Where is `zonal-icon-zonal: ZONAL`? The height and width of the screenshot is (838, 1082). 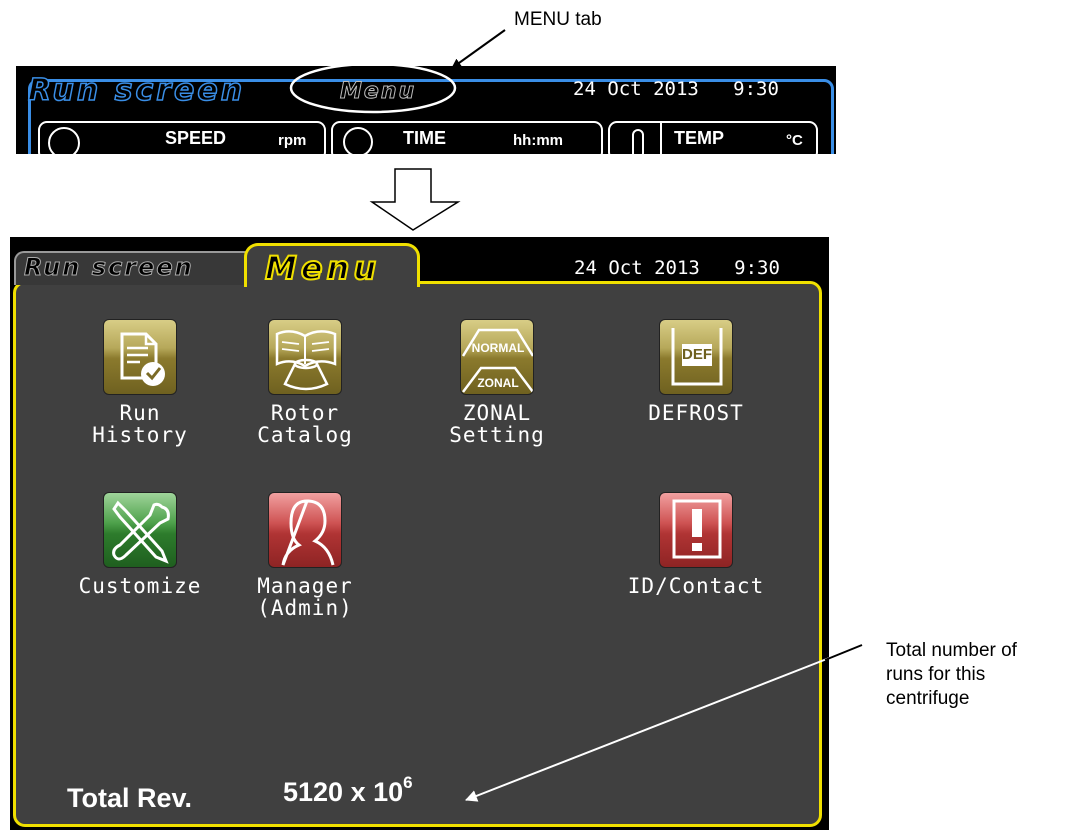 zonal-icon-zonal: ZONAL is located at coordinates (498, 383).